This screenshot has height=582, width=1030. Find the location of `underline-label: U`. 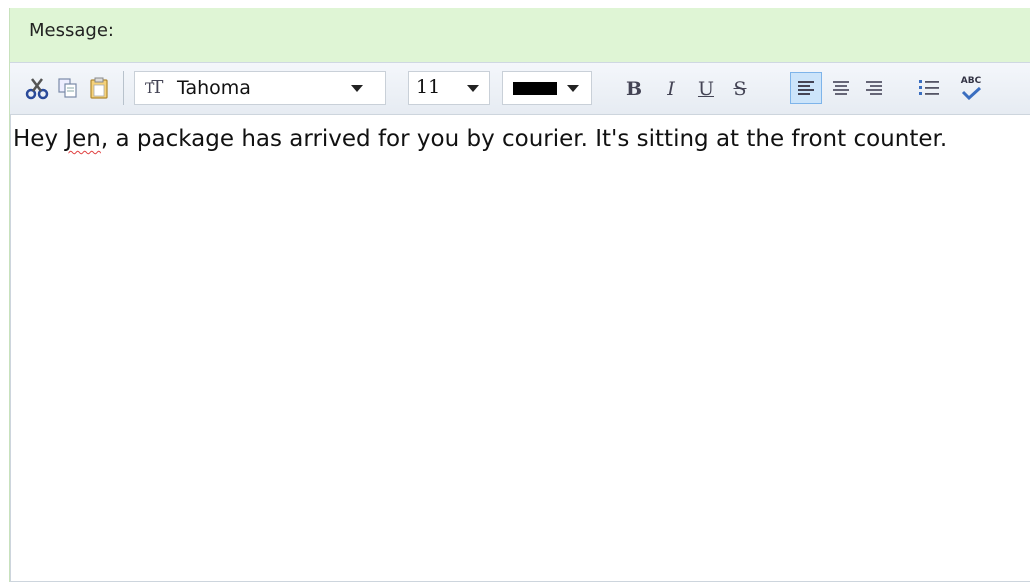

underline-label: U is located at coordinates (705, 89).